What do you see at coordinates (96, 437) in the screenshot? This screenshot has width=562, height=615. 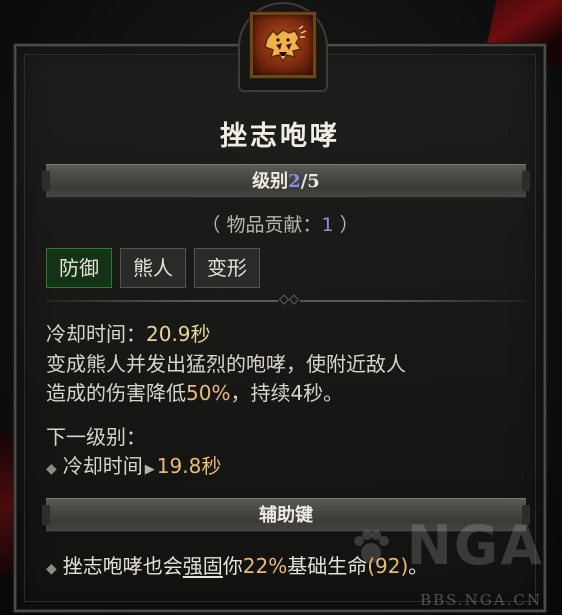 I see `next-level-label: 下一级别：` at bounding box center [96, 437].